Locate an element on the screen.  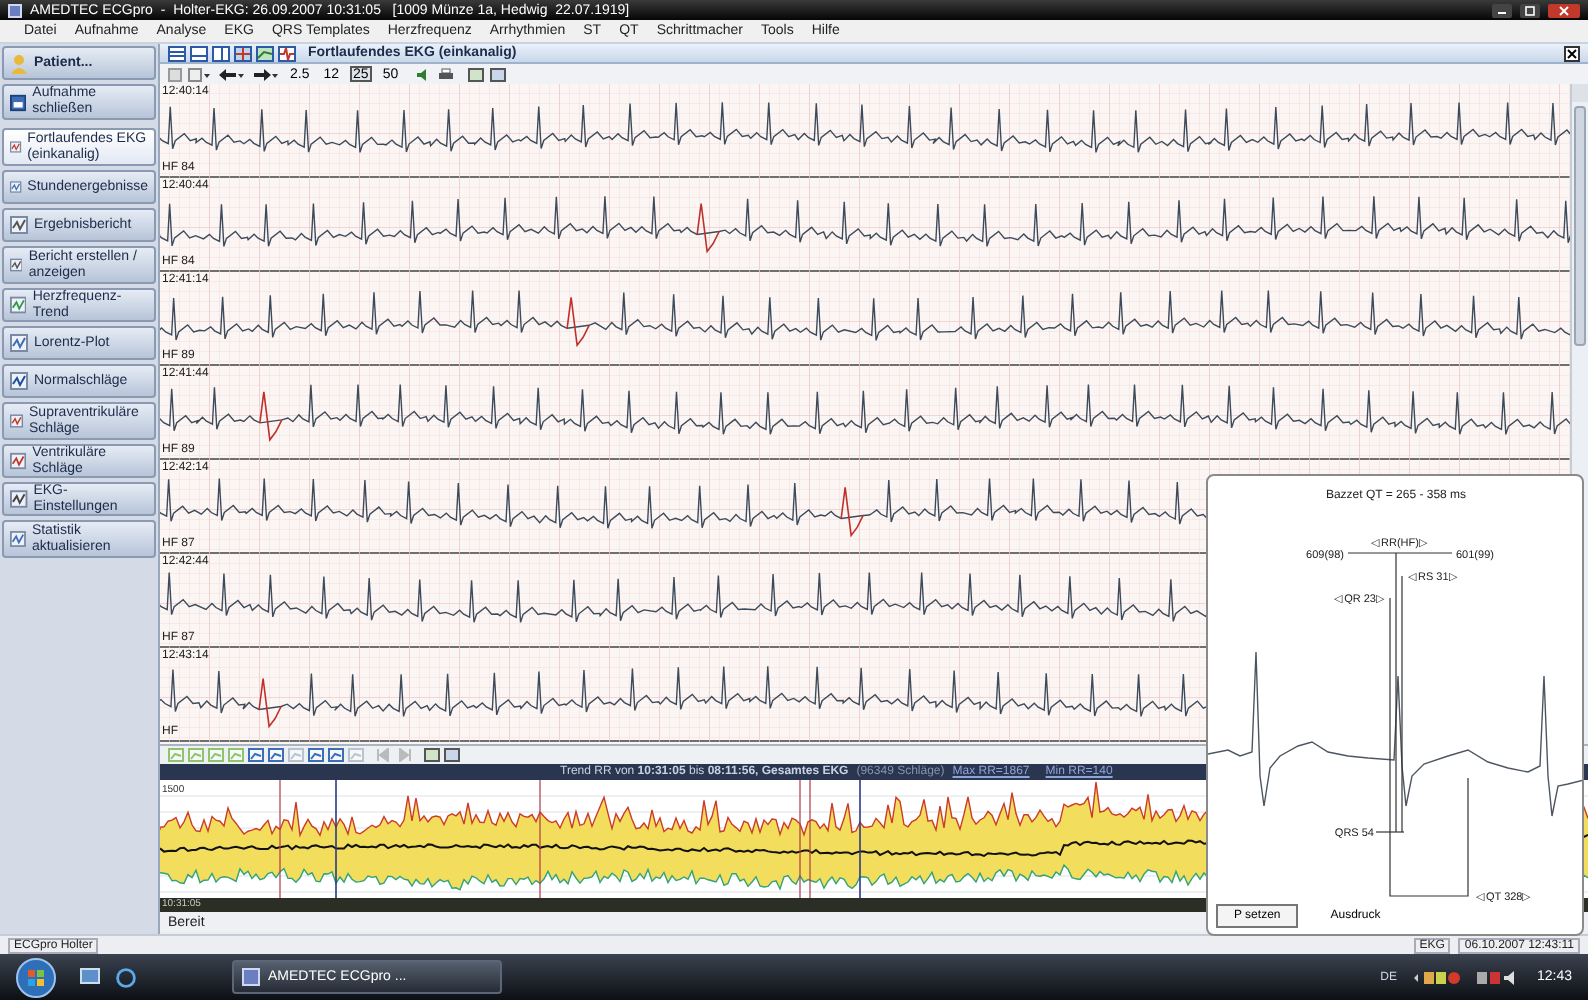
arrow-right-icon is located at coordinates (266, 74).